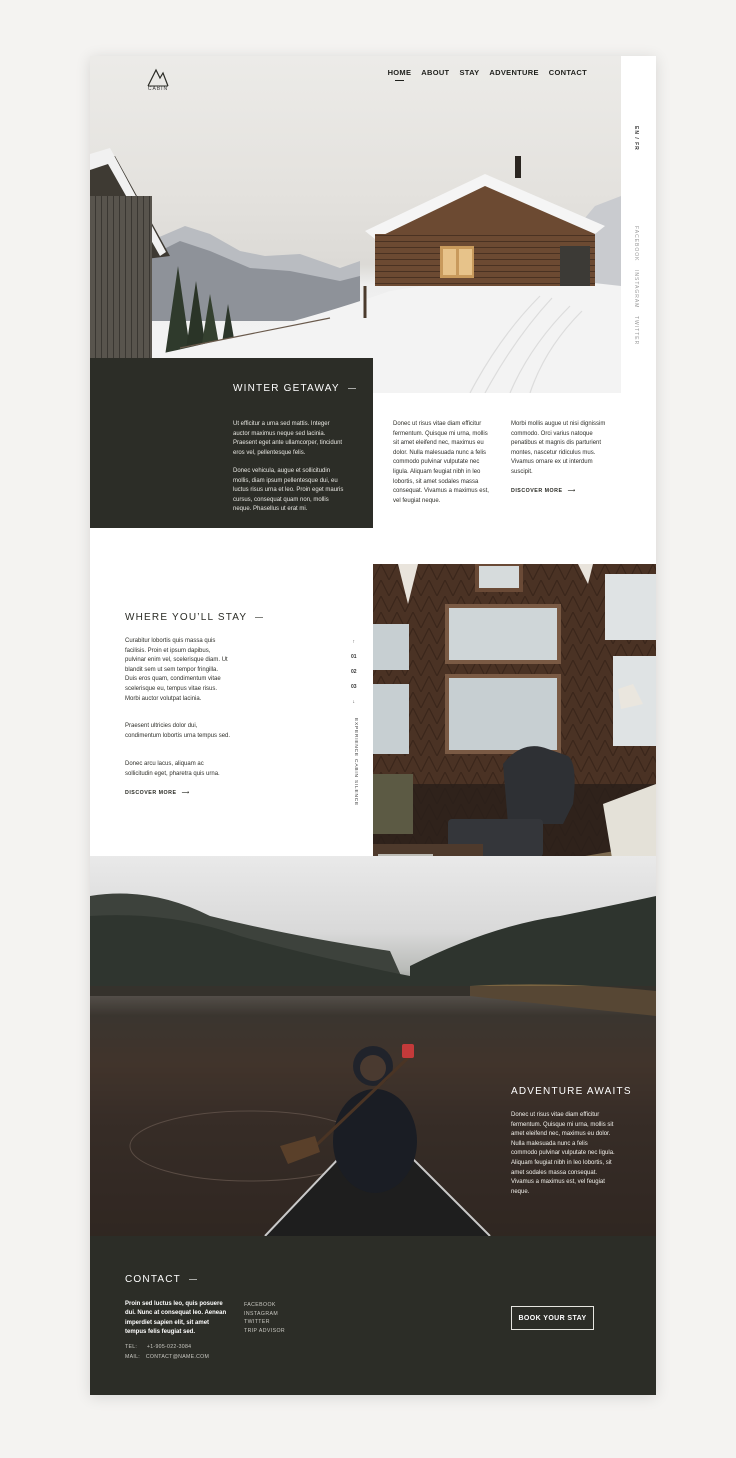 The image size is (736, 1458). I want to click on social-facebook-link: FACEBOOK, so click(636, 244).